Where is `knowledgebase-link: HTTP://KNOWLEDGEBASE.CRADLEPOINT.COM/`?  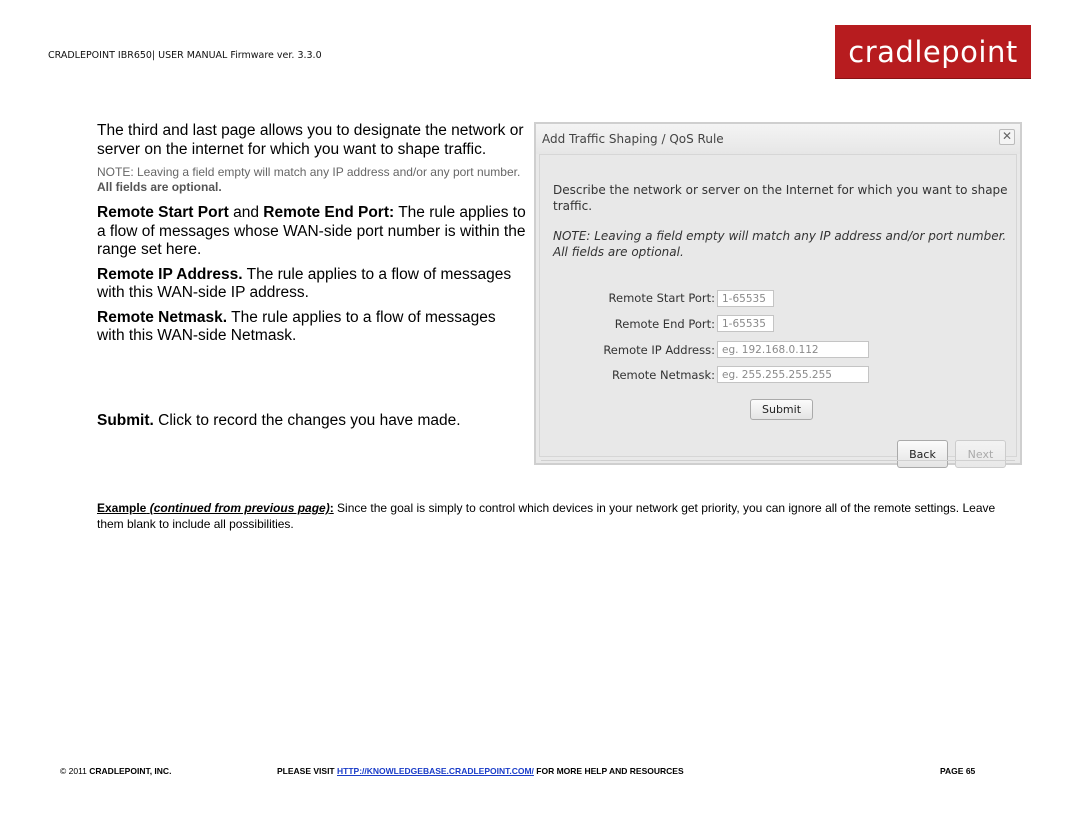
knowledgebase-link: HTTP://KNOWLEDGEBASE.CRADLEPOINT.COM/ is located at coordinates (435, 771).